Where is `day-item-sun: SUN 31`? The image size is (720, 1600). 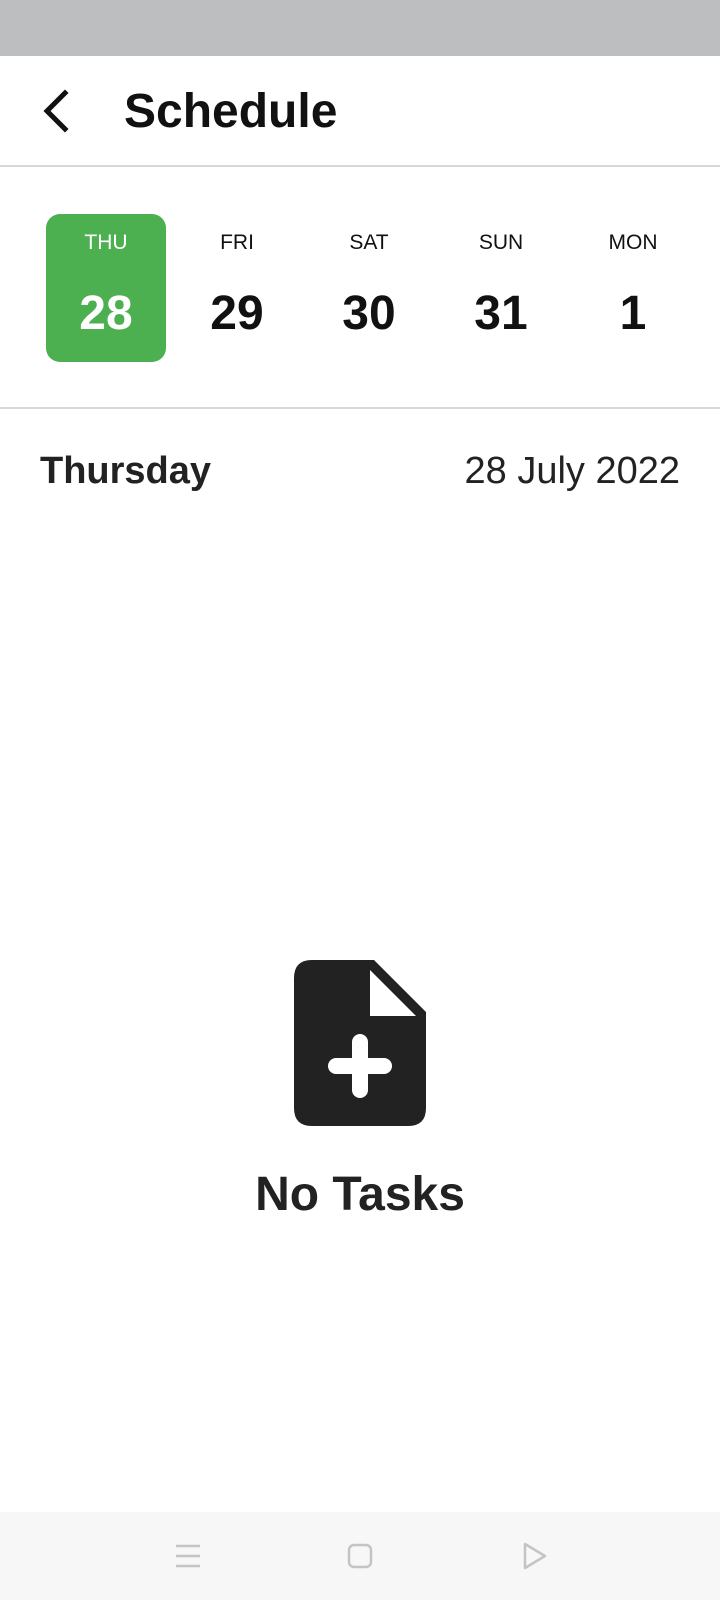 day-item-sun: SUN 31 is located at coordinates (501, 288).